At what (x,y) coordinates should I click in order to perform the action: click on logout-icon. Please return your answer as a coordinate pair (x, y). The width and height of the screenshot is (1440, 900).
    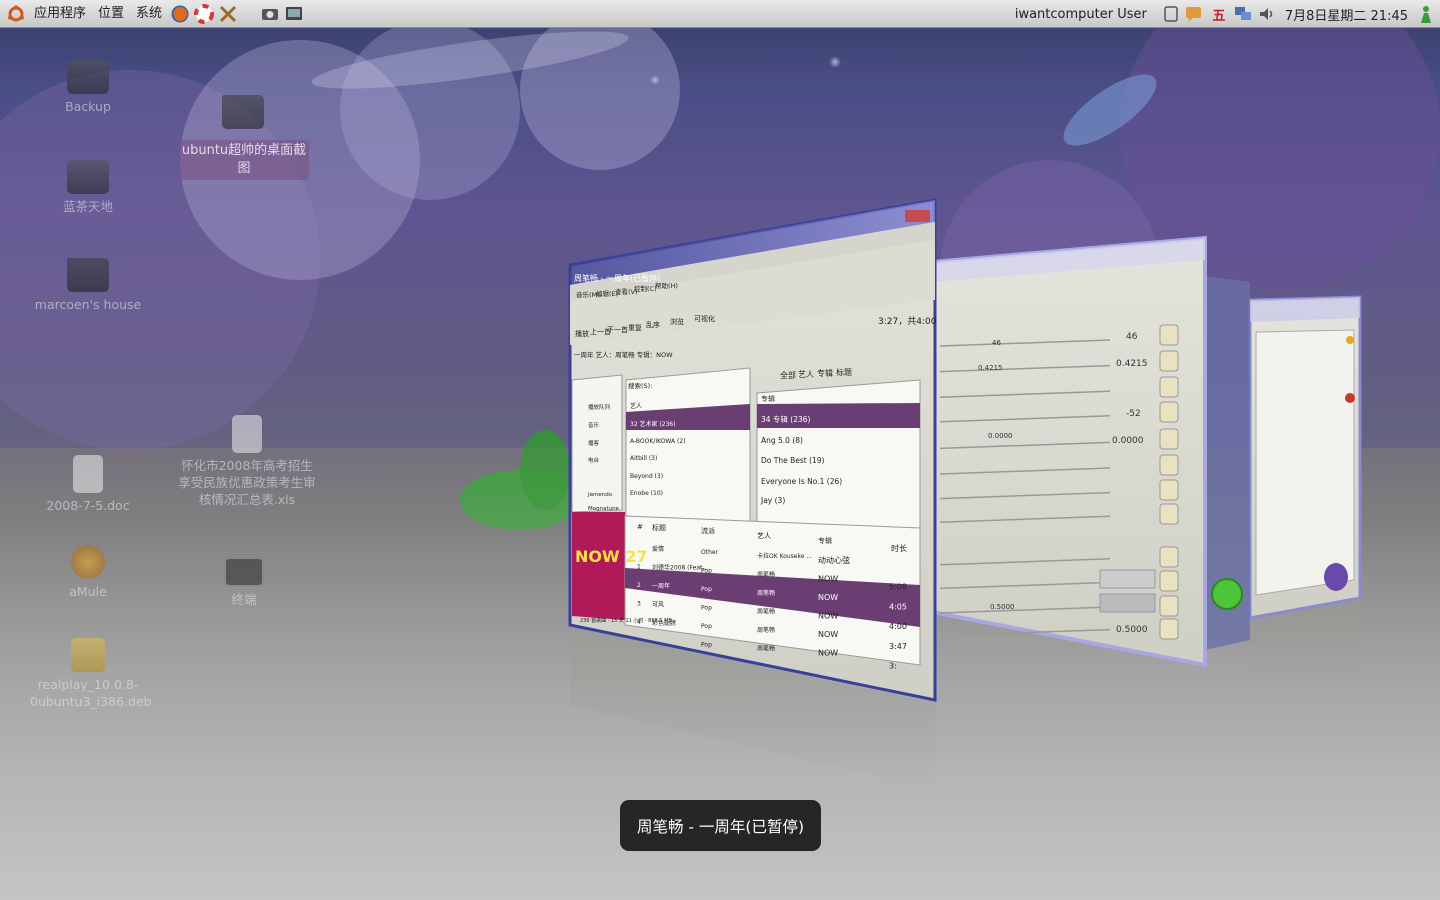
    Looking at the image, I should click on (1426, 14).